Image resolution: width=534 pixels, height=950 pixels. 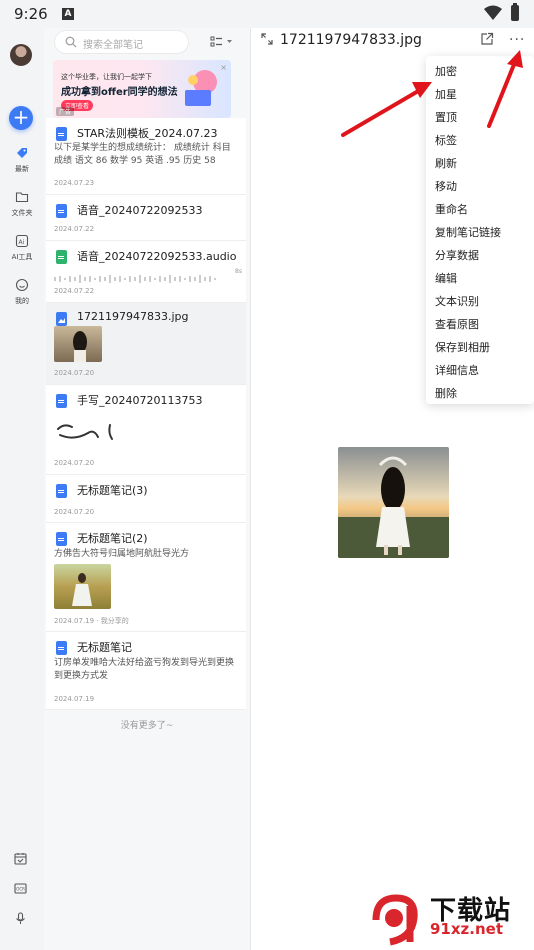 I want to click on menu-item-pin: 置顶, so click(x=480, y=117).